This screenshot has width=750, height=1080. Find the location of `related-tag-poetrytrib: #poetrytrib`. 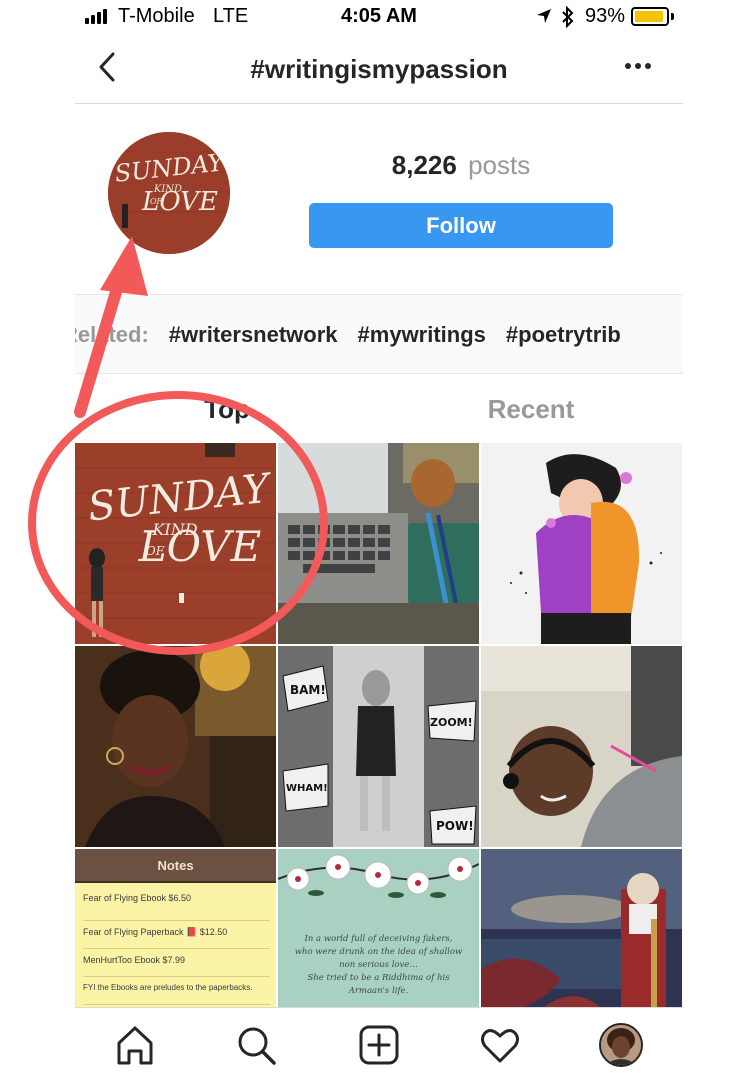

related-tag-poetrytrib: #poetrytrib is located at coordinates (563, 335).